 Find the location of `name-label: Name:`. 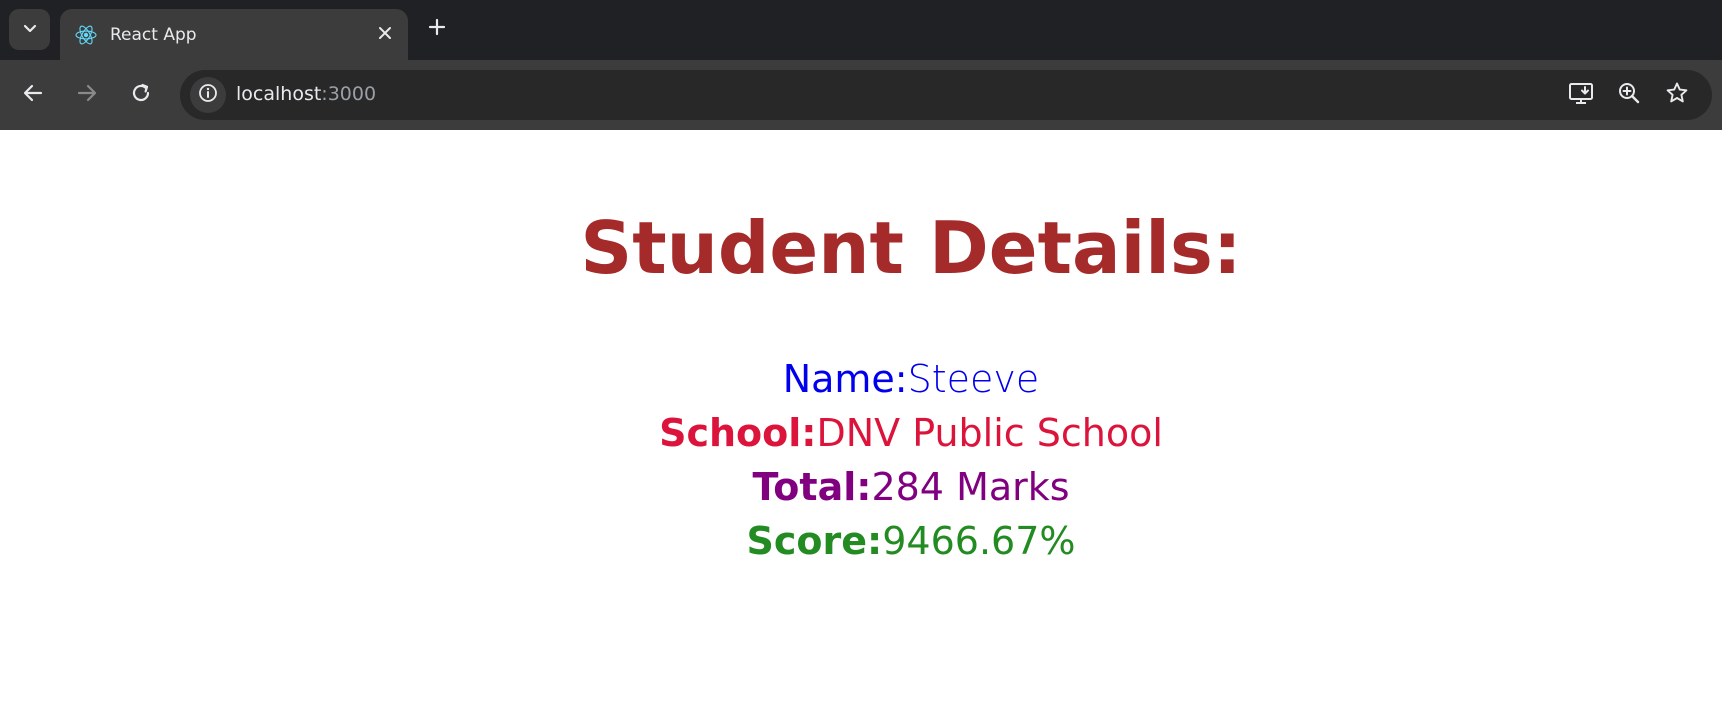

name-label: Name: is located at coordinates (845, 379).